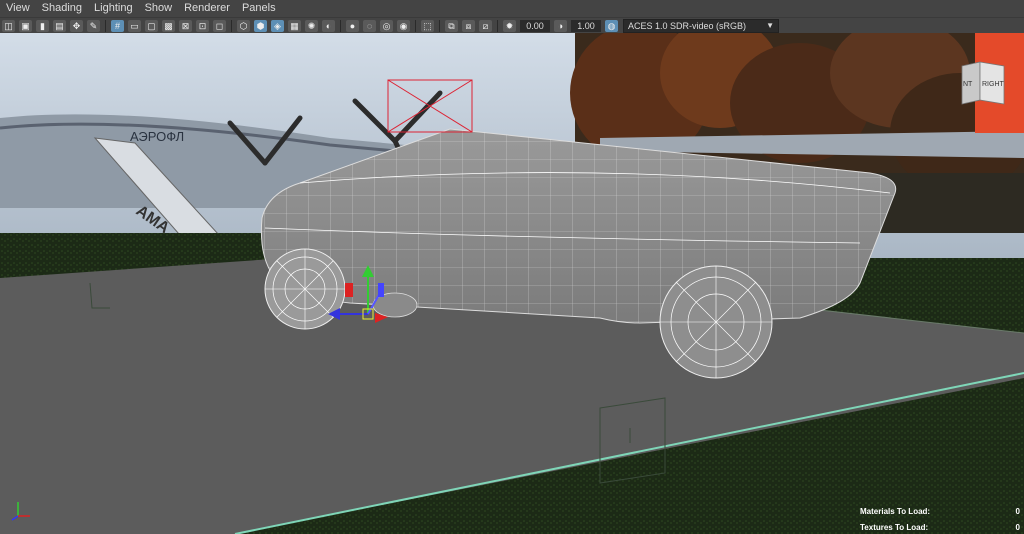 This screenshot has width=1024, height=534. I want to click on color-management-icon: ◍, so click(611, 26).